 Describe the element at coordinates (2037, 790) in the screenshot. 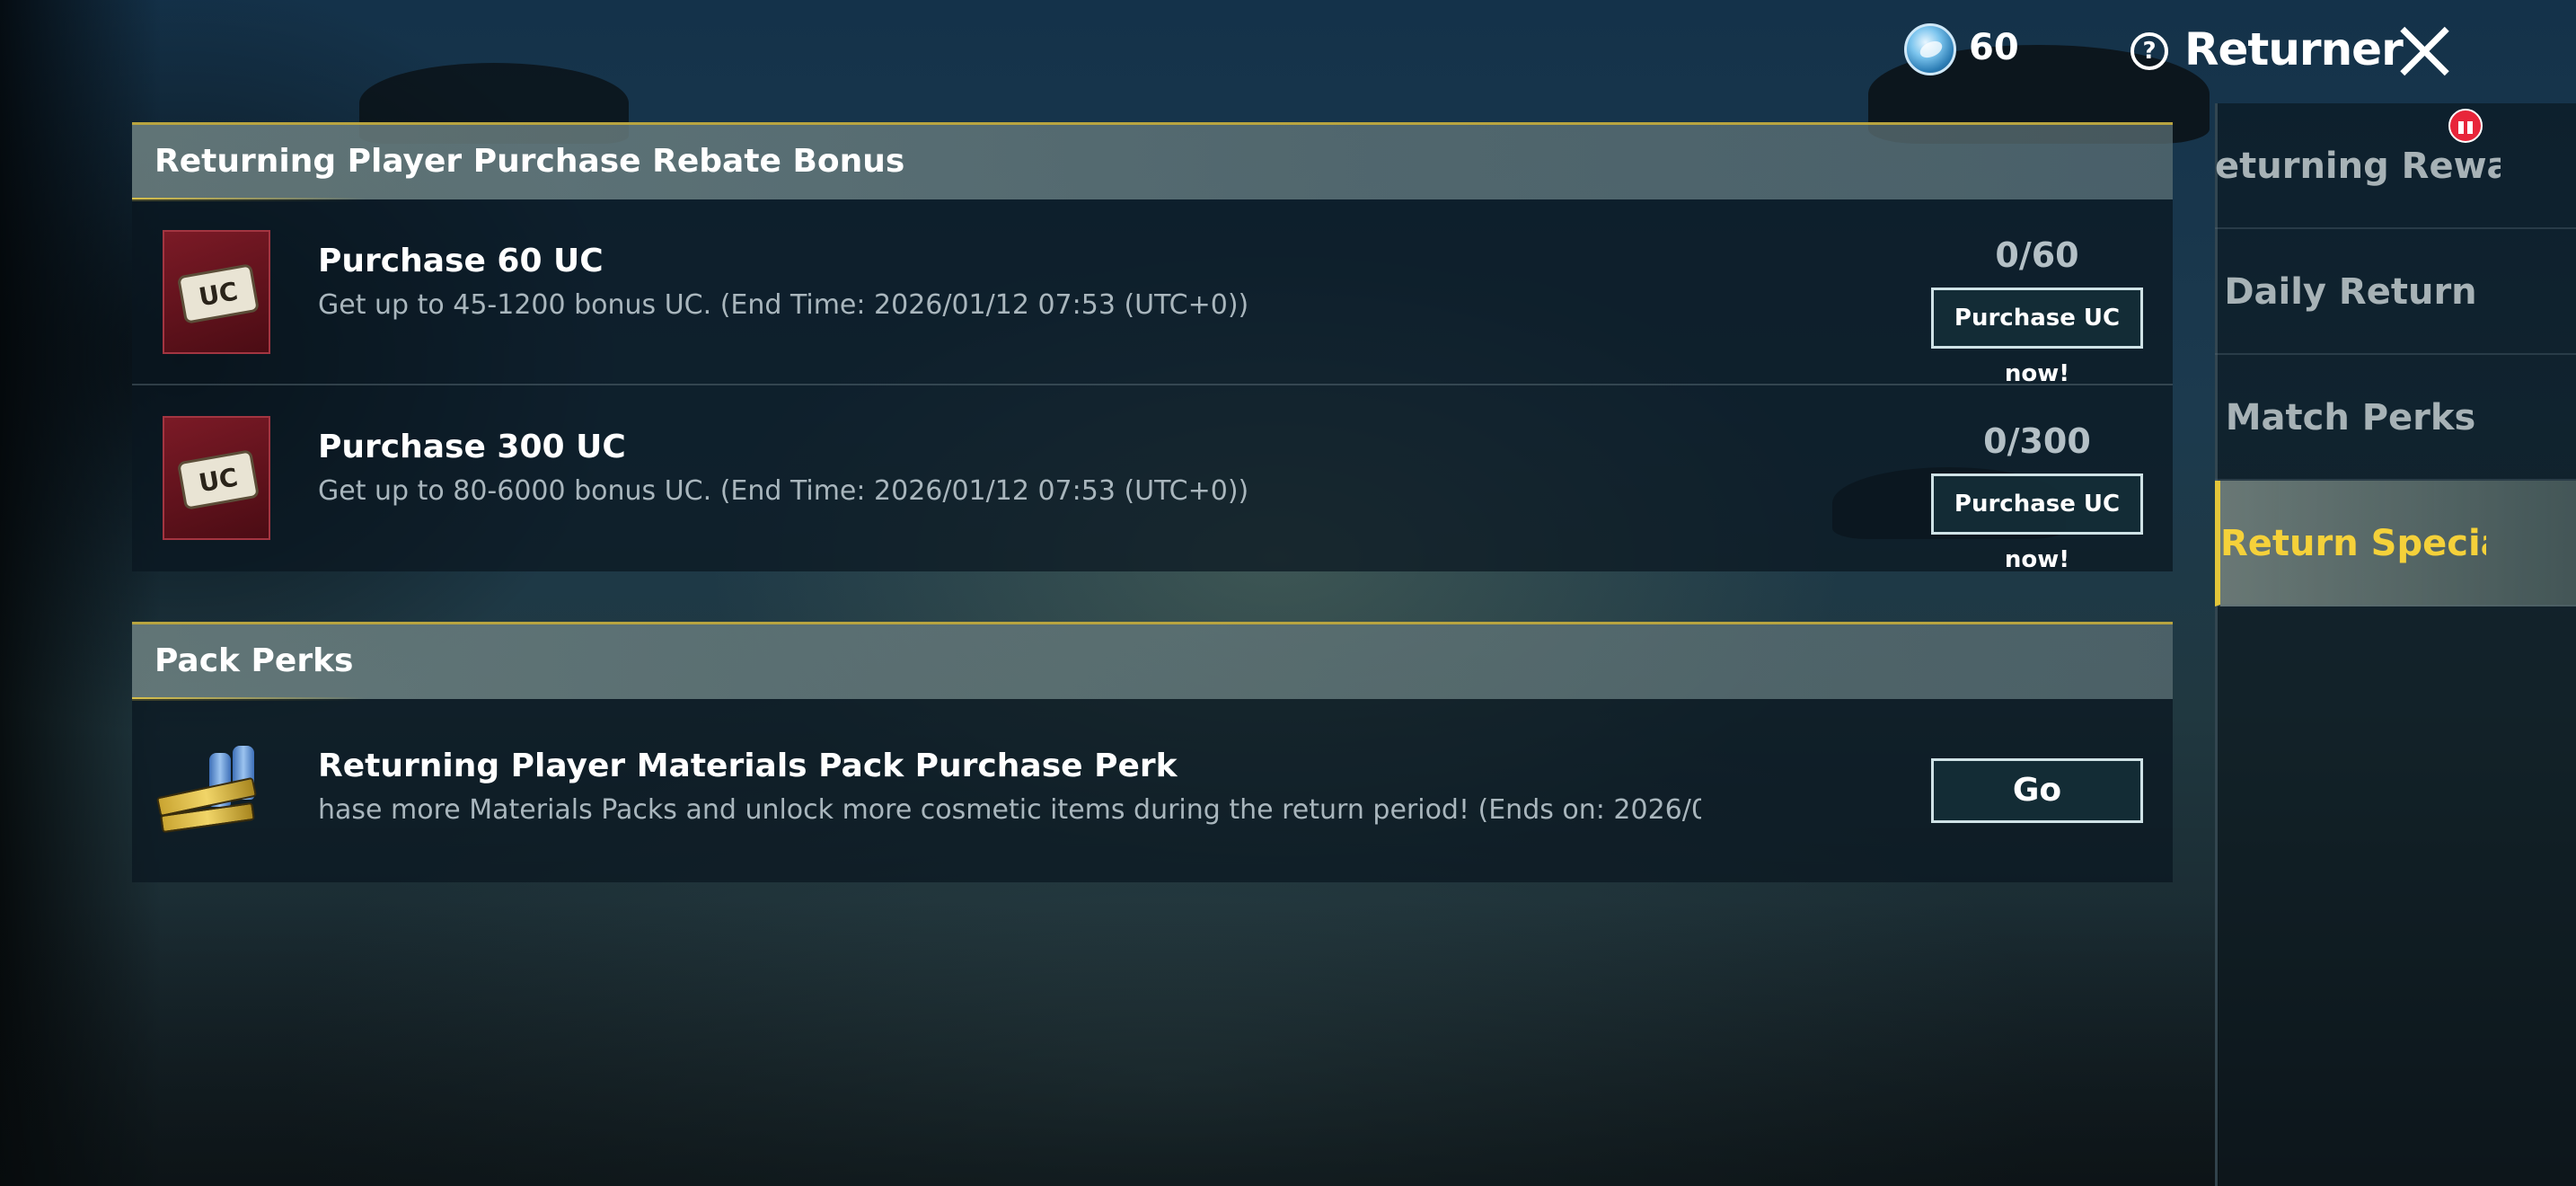

I see `go-button: Go` at that location.